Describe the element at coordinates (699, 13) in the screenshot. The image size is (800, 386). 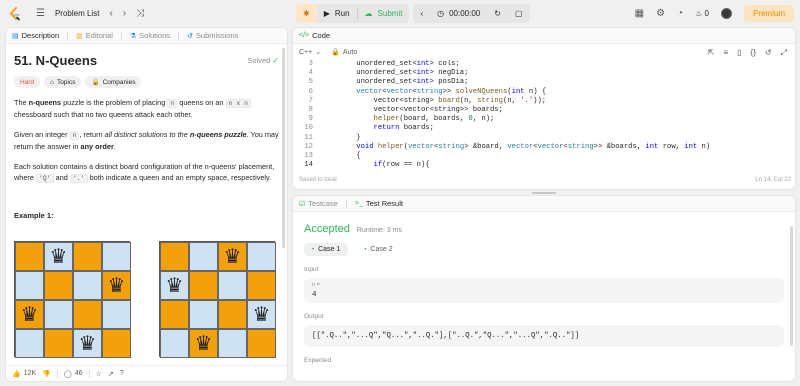
I see `fire-icon: ♨` at that location.